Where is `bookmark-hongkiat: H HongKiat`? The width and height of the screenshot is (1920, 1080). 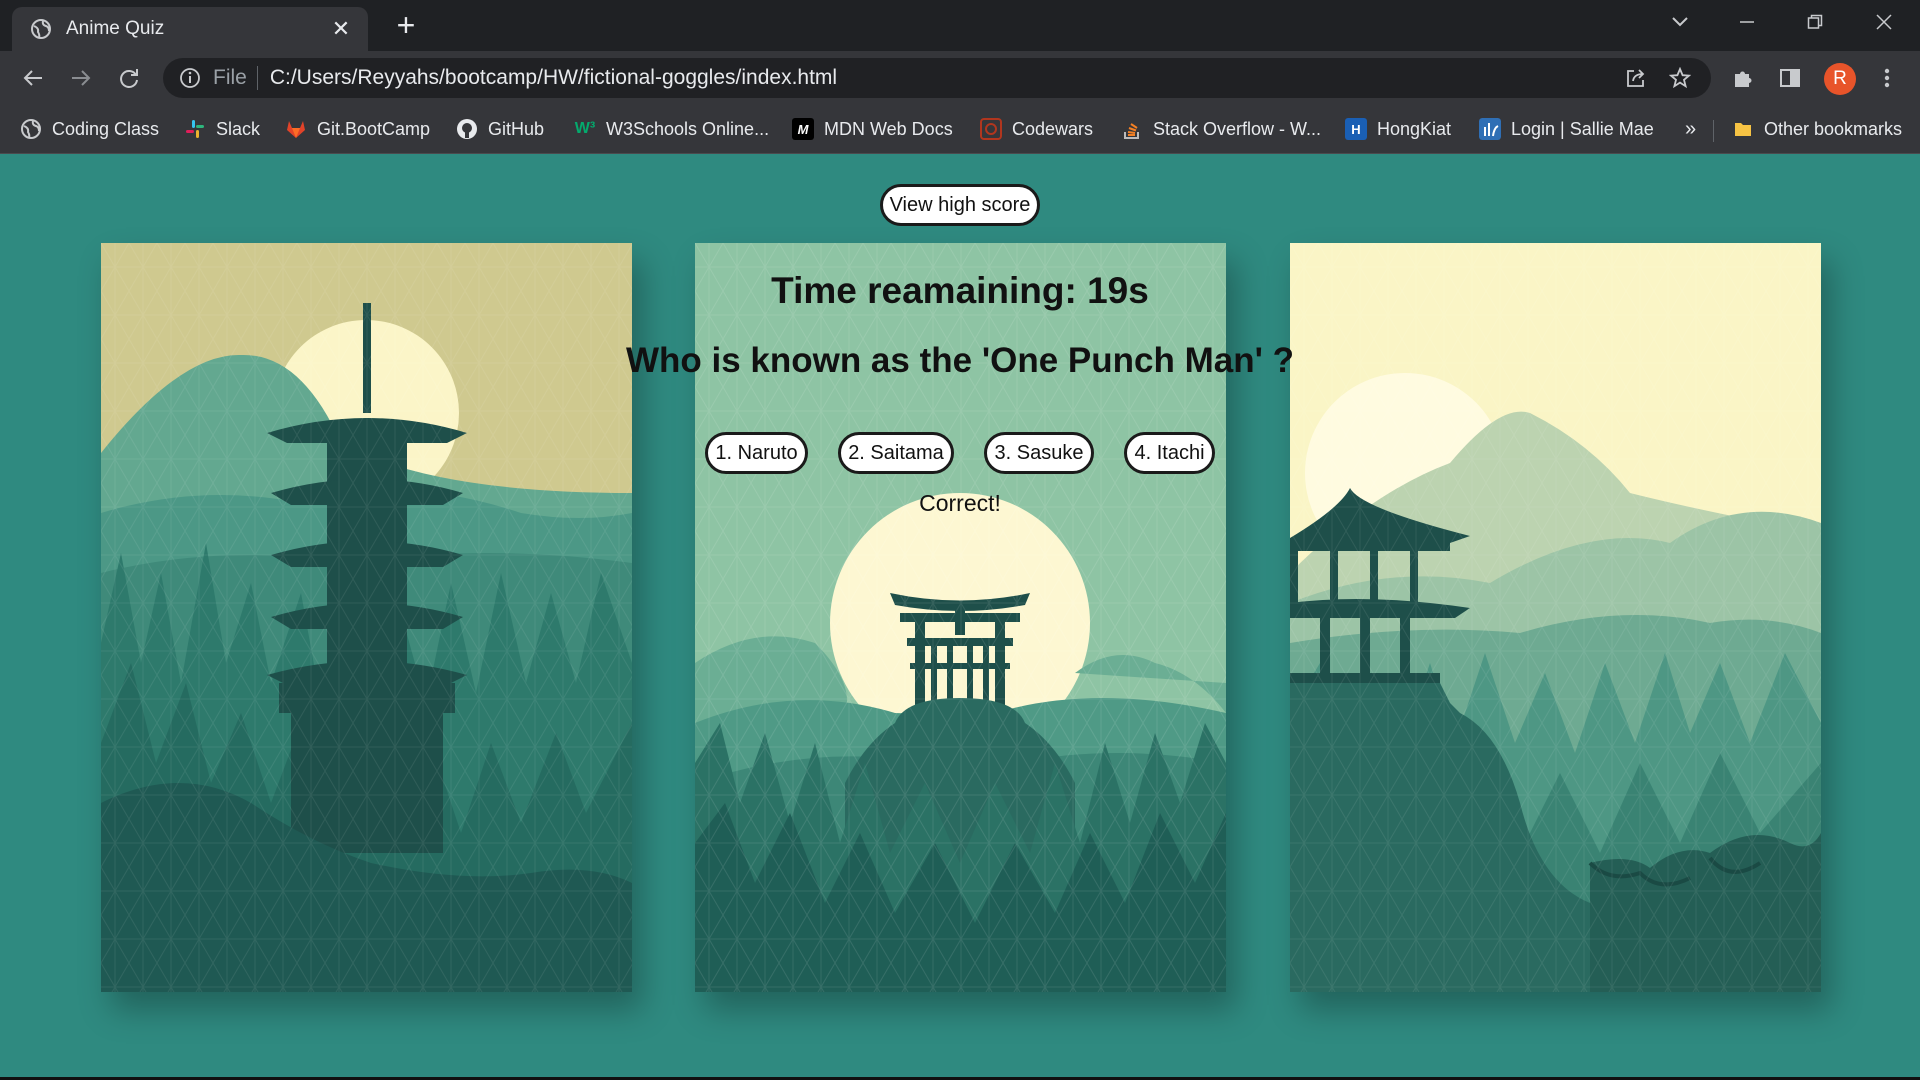 bookmark-hongkiat: H HongKiat is located at coordinates (1398, 129).